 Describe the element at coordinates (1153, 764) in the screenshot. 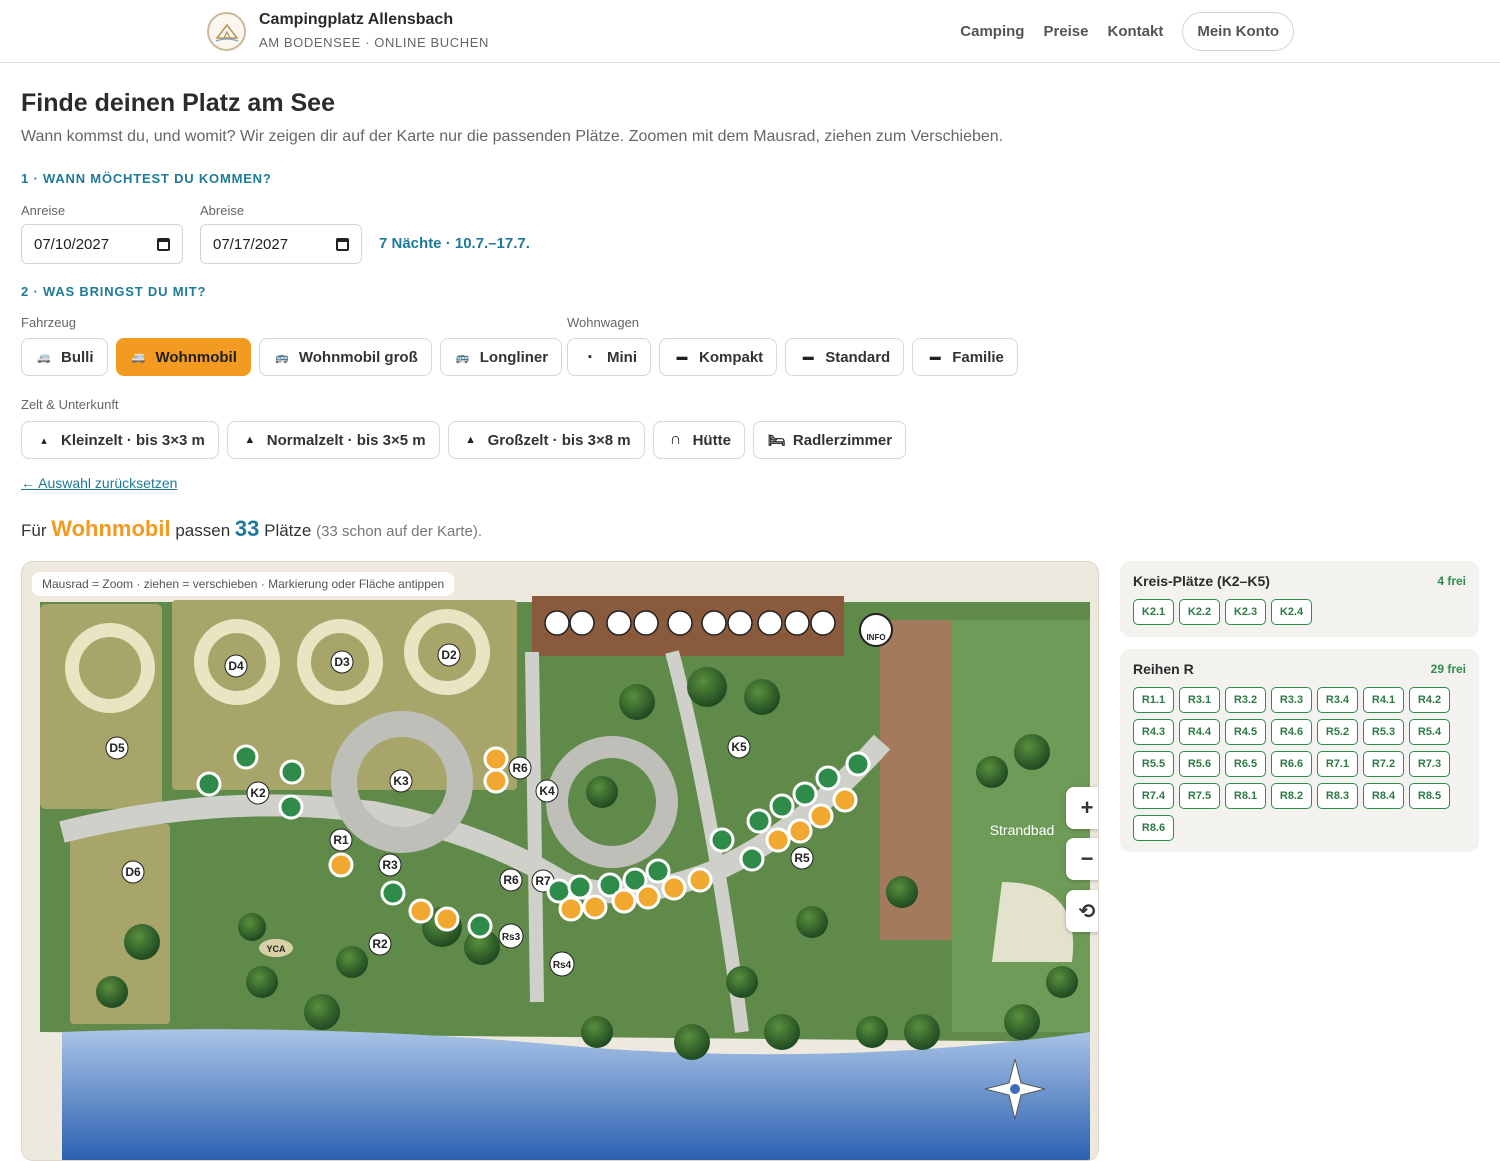

I see `spot-tag: R5.5` at that location.